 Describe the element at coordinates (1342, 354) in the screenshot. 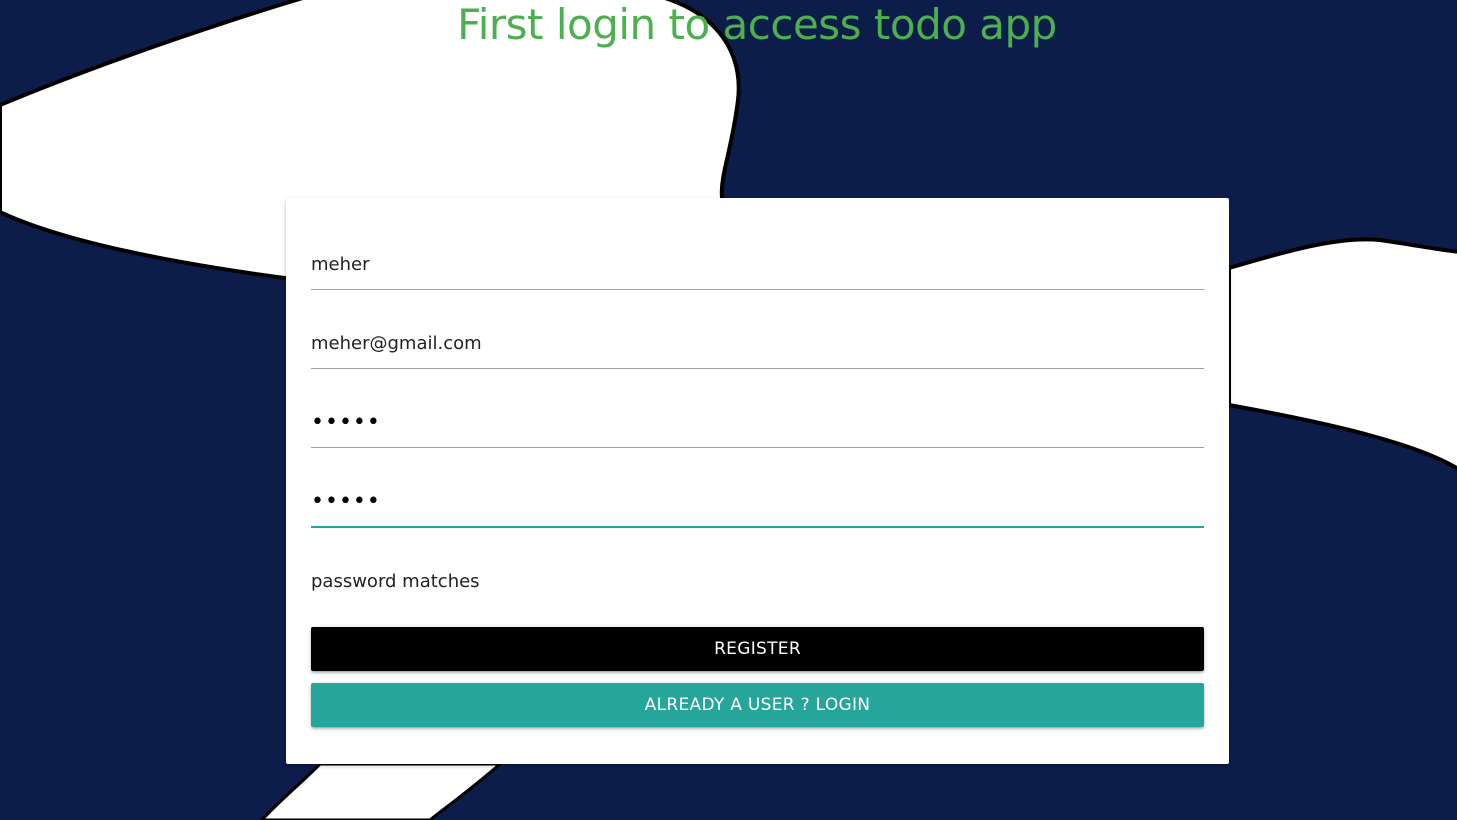

I see `wave-shape-right` at that location.